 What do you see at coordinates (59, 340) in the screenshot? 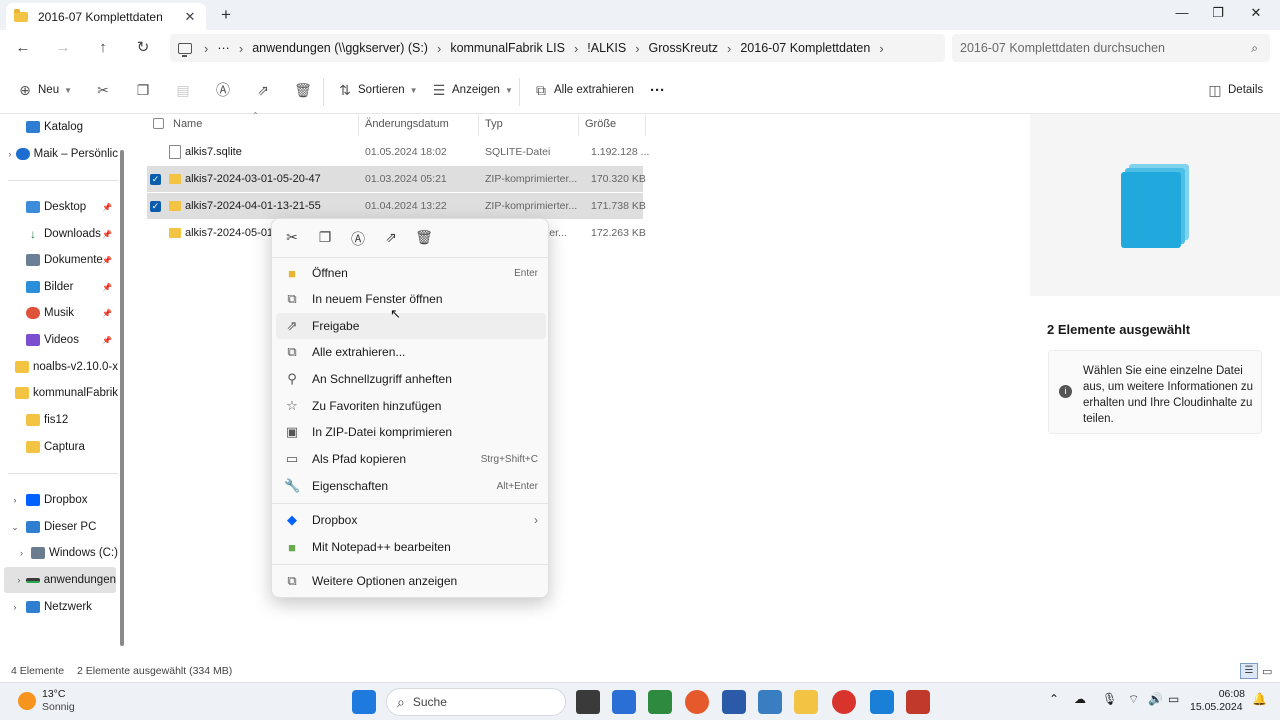
I see `sidebar-item-videos: Videos 📌` at bounding box center [59, 340].